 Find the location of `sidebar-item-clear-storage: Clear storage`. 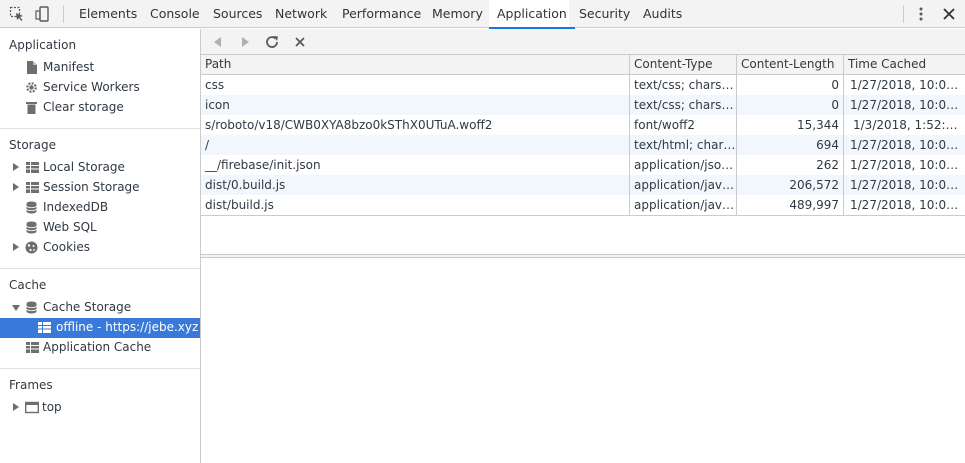

sidebar-item-clear-storage: Clear storage is located at coordinates (100, 108).